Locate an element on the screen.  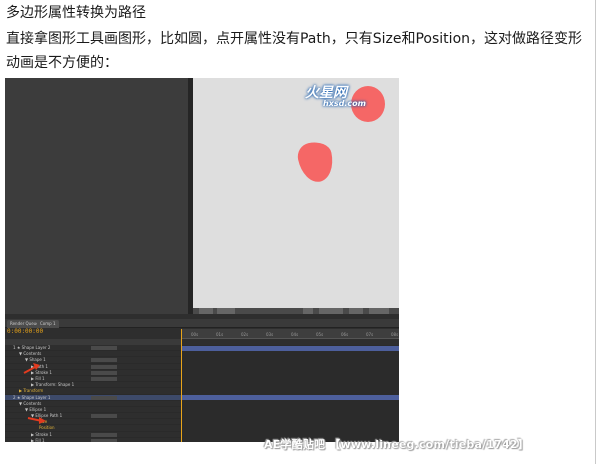
layer-row-label: ▶ Transform is located at coordinates (31, 391).